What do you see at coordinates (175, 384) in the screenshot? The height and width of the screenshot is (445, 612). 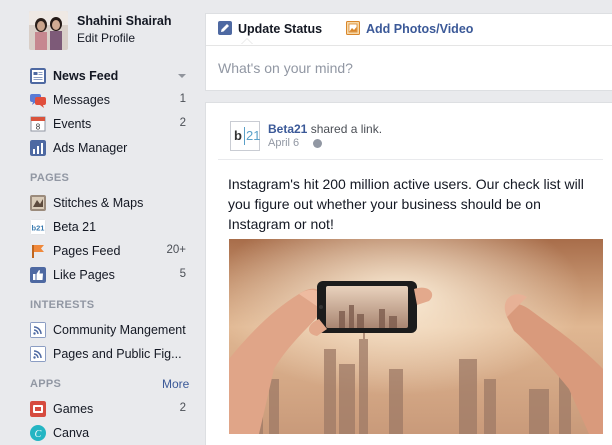 I see `apps-more-link: More` at bounding box center [175, 384].